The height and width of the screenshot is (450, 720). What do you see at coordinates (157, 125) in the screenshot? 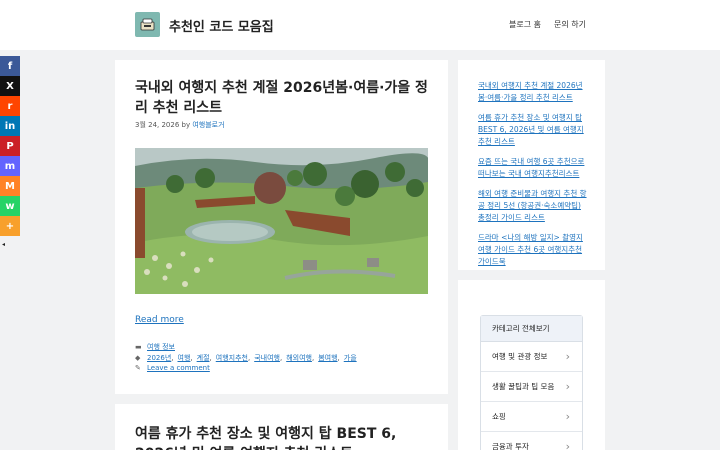
I see `post-date: 3월 24, 2026` at bounding box center [157, 125].